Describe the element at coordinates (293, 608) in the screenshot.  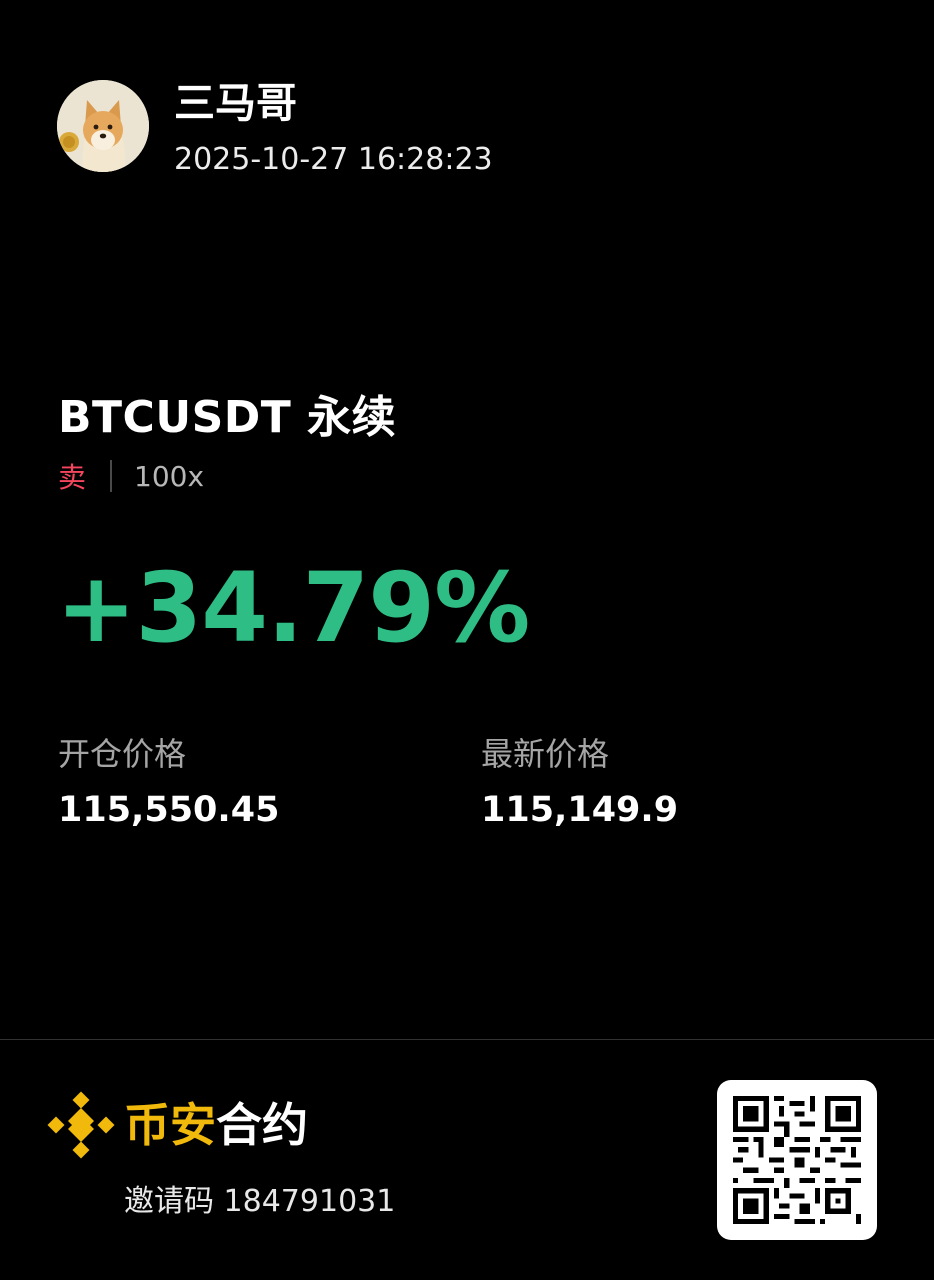
I see `pnl-percent: +34.79%` at that location.